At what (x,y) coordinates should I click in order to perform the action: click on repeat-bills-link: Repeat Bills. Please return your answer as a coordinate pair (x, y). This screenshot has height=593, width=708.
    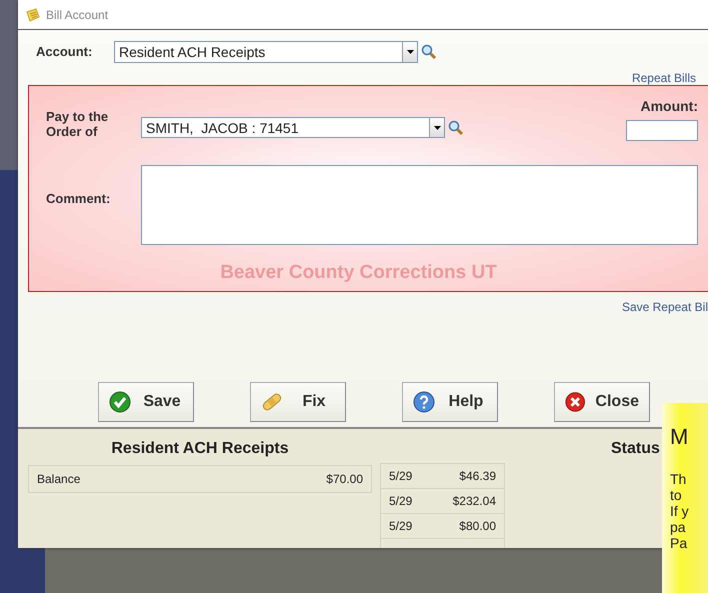
    Looking at the image, I should click on (664, 77).